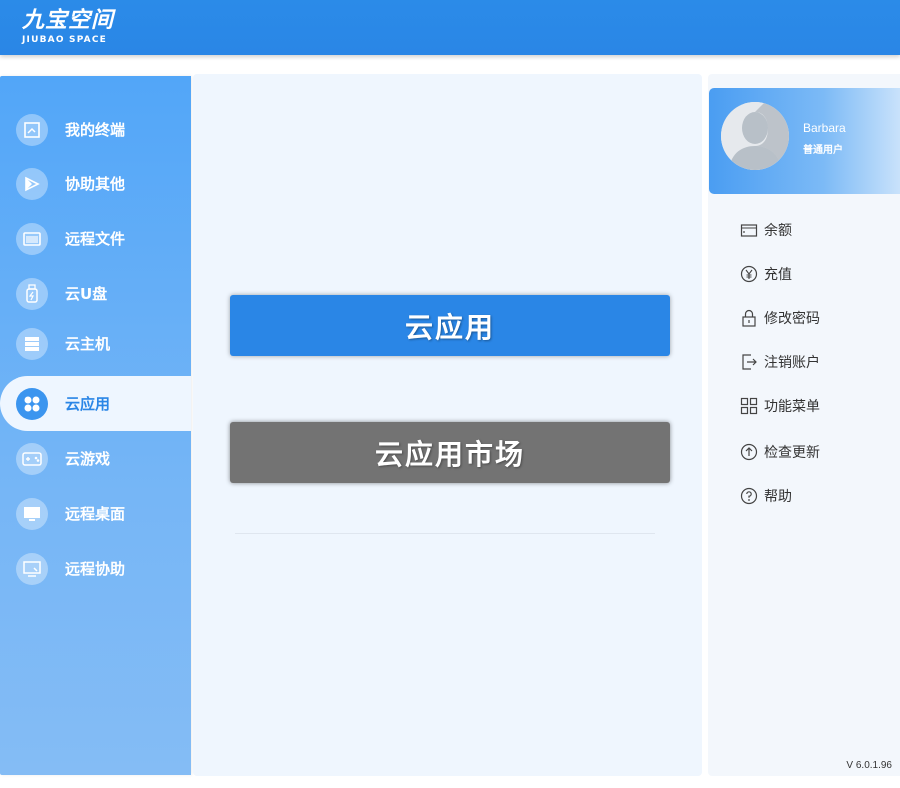  I want to click on usb-drive-icon, so click(32, 293).